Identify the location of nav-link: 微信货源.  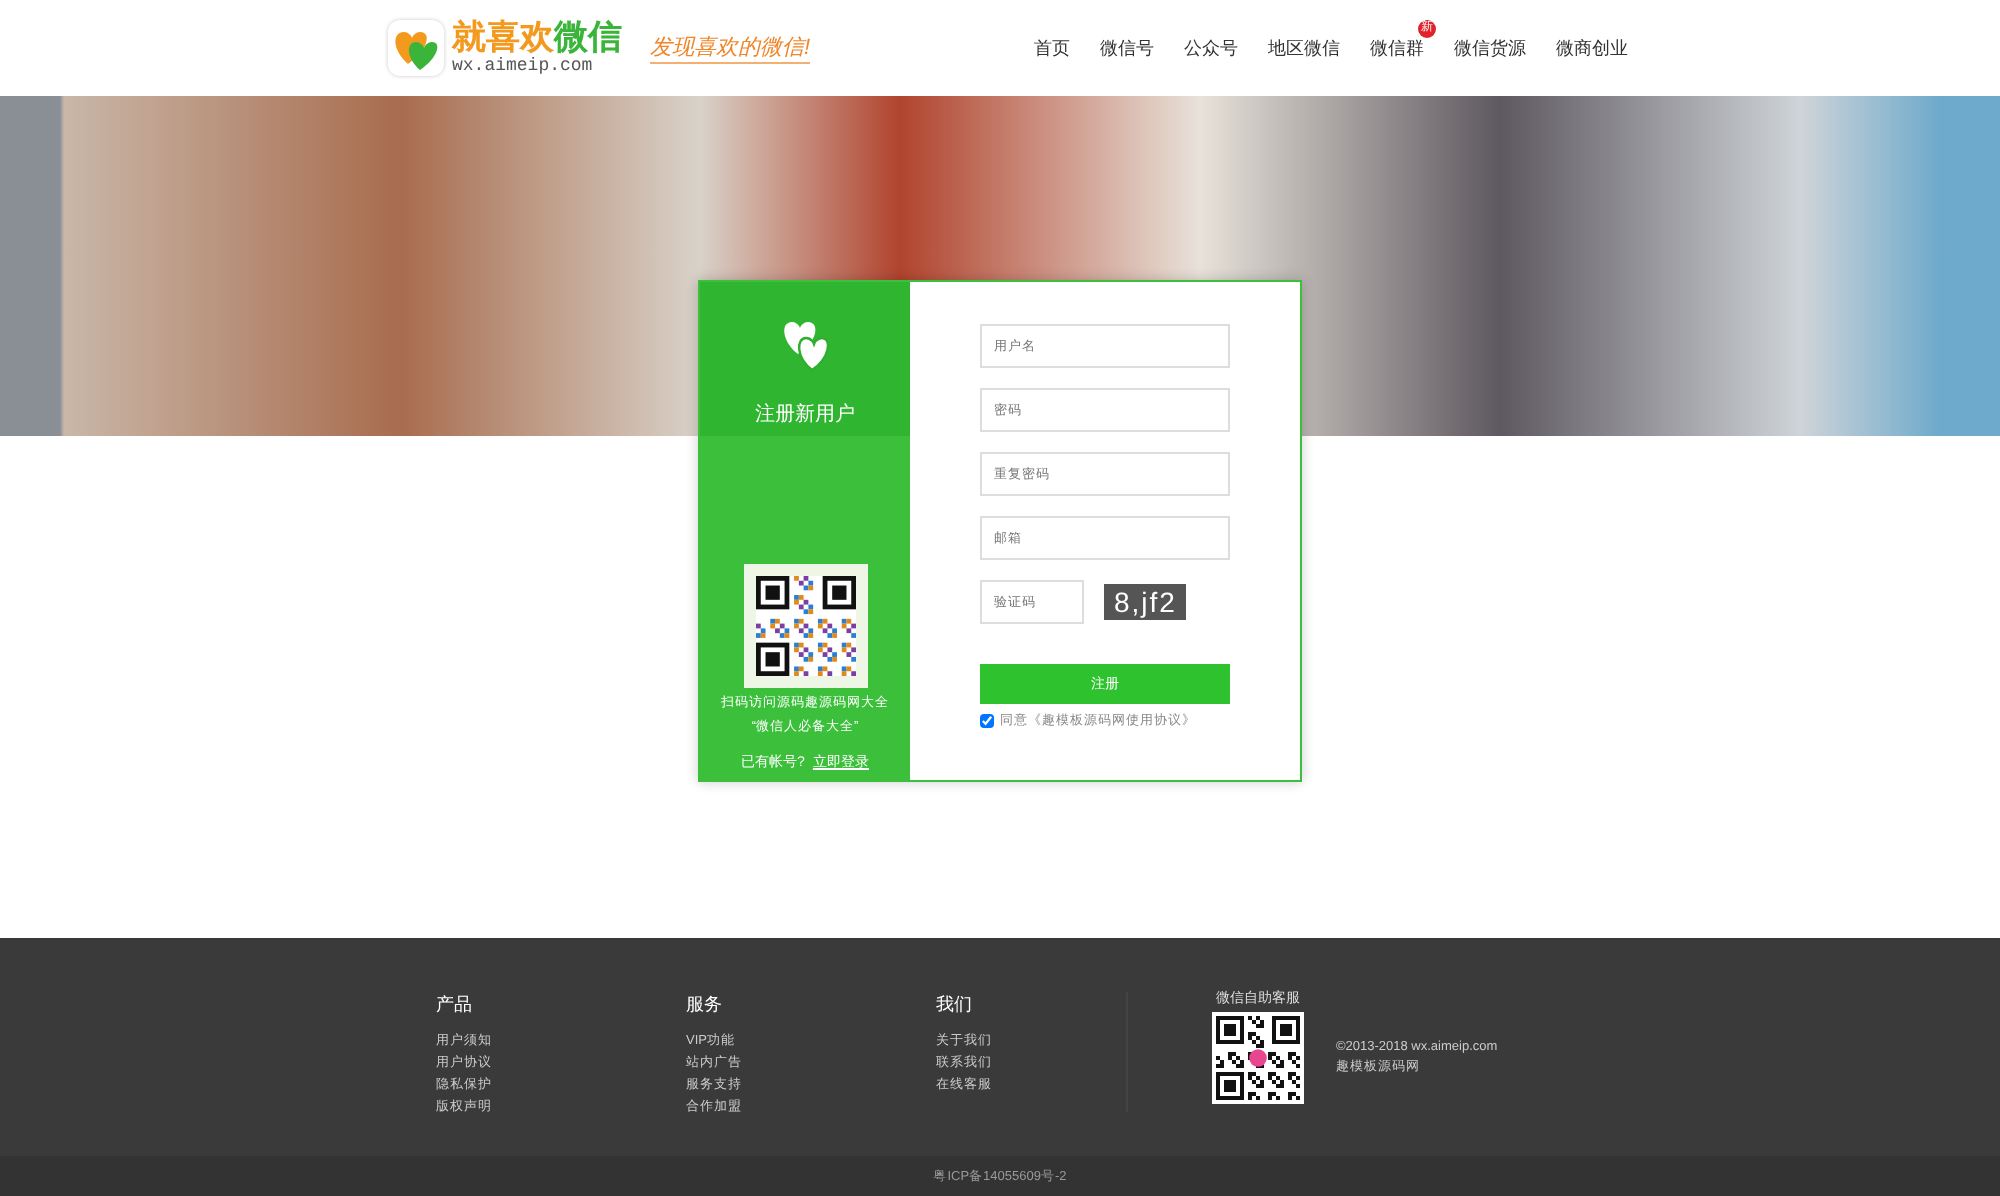
(1490, 48).